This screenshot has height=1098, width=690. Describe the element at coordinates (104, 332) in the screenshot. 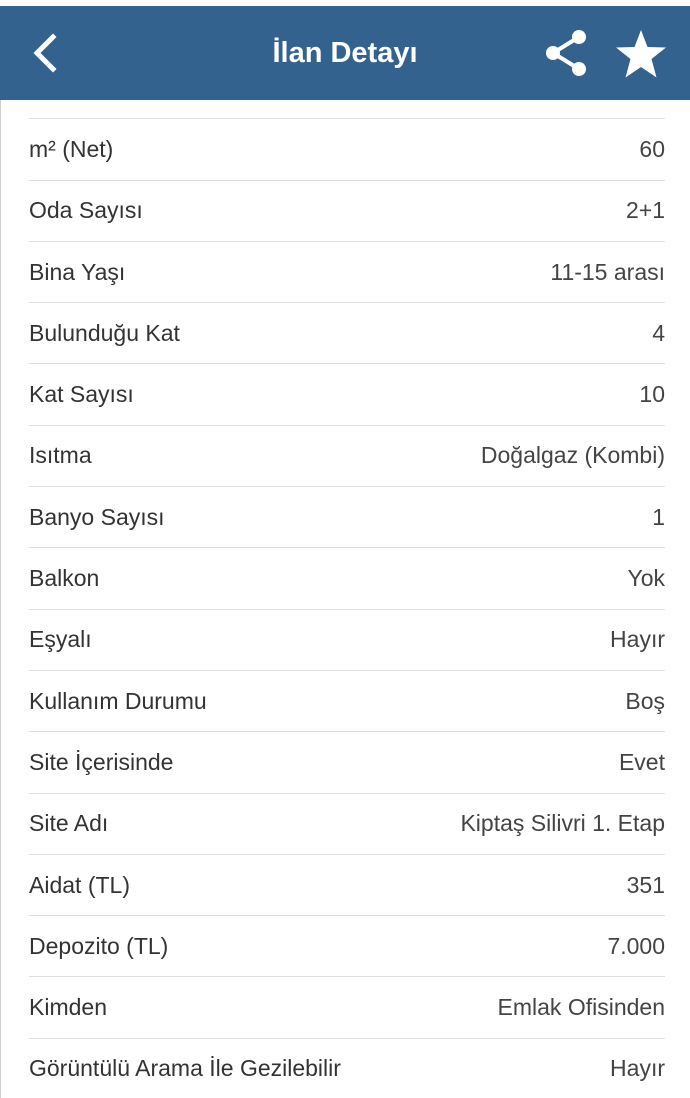

I see `detail-label: Bulunduğu Kat` at that location.